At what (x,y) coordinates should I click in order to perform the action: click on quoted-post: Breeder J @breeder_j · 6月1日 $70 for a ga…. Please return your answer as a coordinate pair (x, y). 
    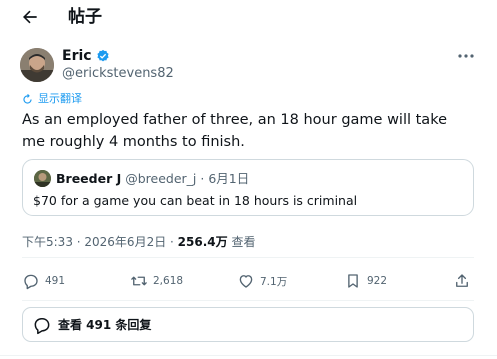
    Looking at the image, I should click on (248, 187).